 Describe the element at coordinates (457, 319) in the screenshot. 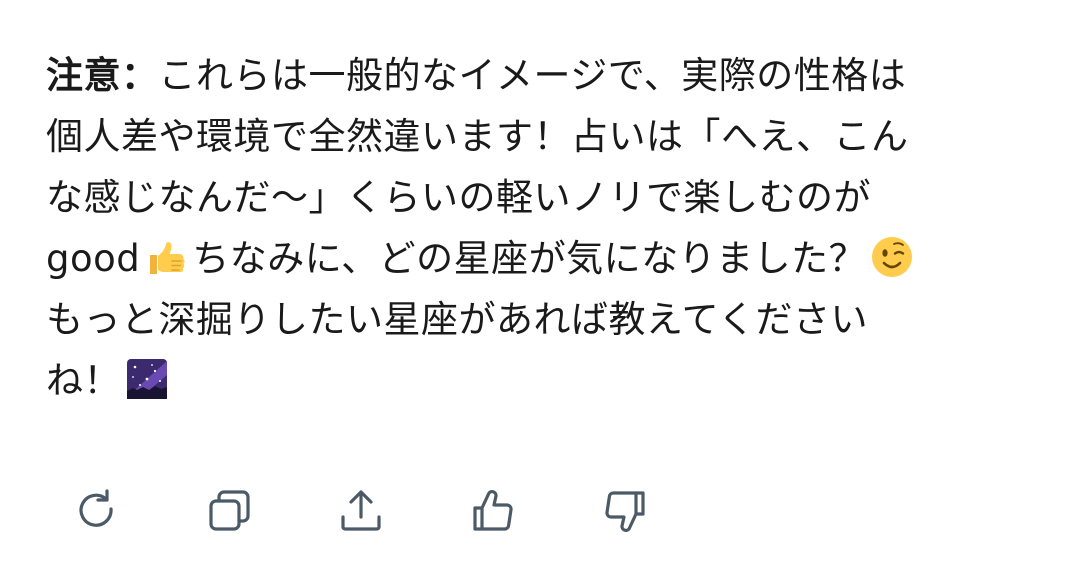

I see `message-line-5: もっと深掘りしたい星座があれば教えてください` at that location.